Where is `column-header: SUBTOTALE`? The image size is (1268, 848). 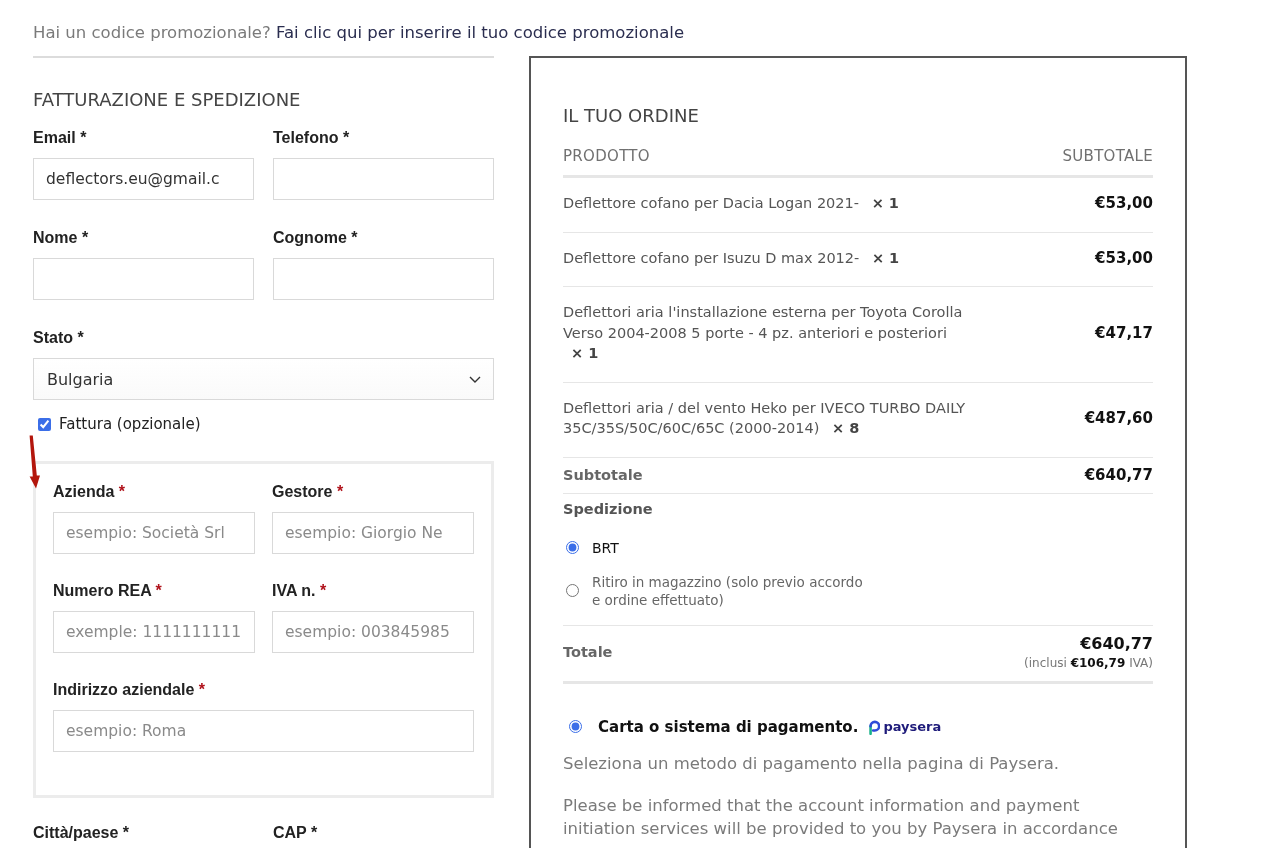 column-header: SUBTOTALE is located at coordinates (1107, 156).